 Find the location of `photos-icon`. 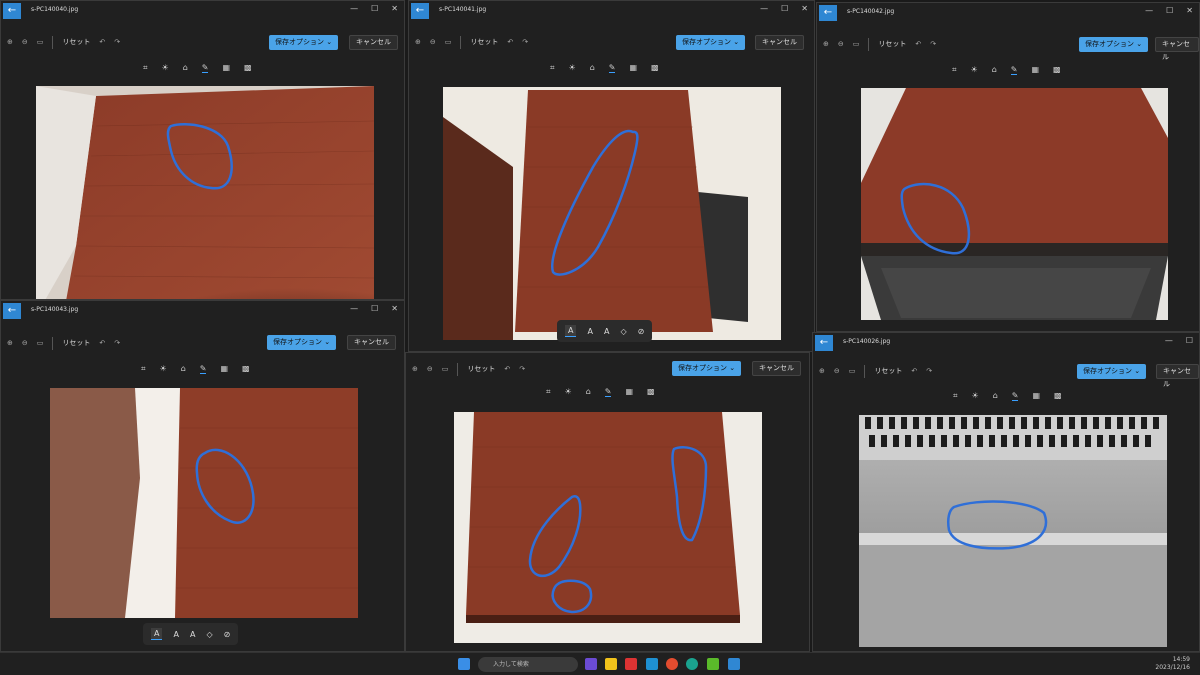

photos-icon is located at coordinates (734, 664).